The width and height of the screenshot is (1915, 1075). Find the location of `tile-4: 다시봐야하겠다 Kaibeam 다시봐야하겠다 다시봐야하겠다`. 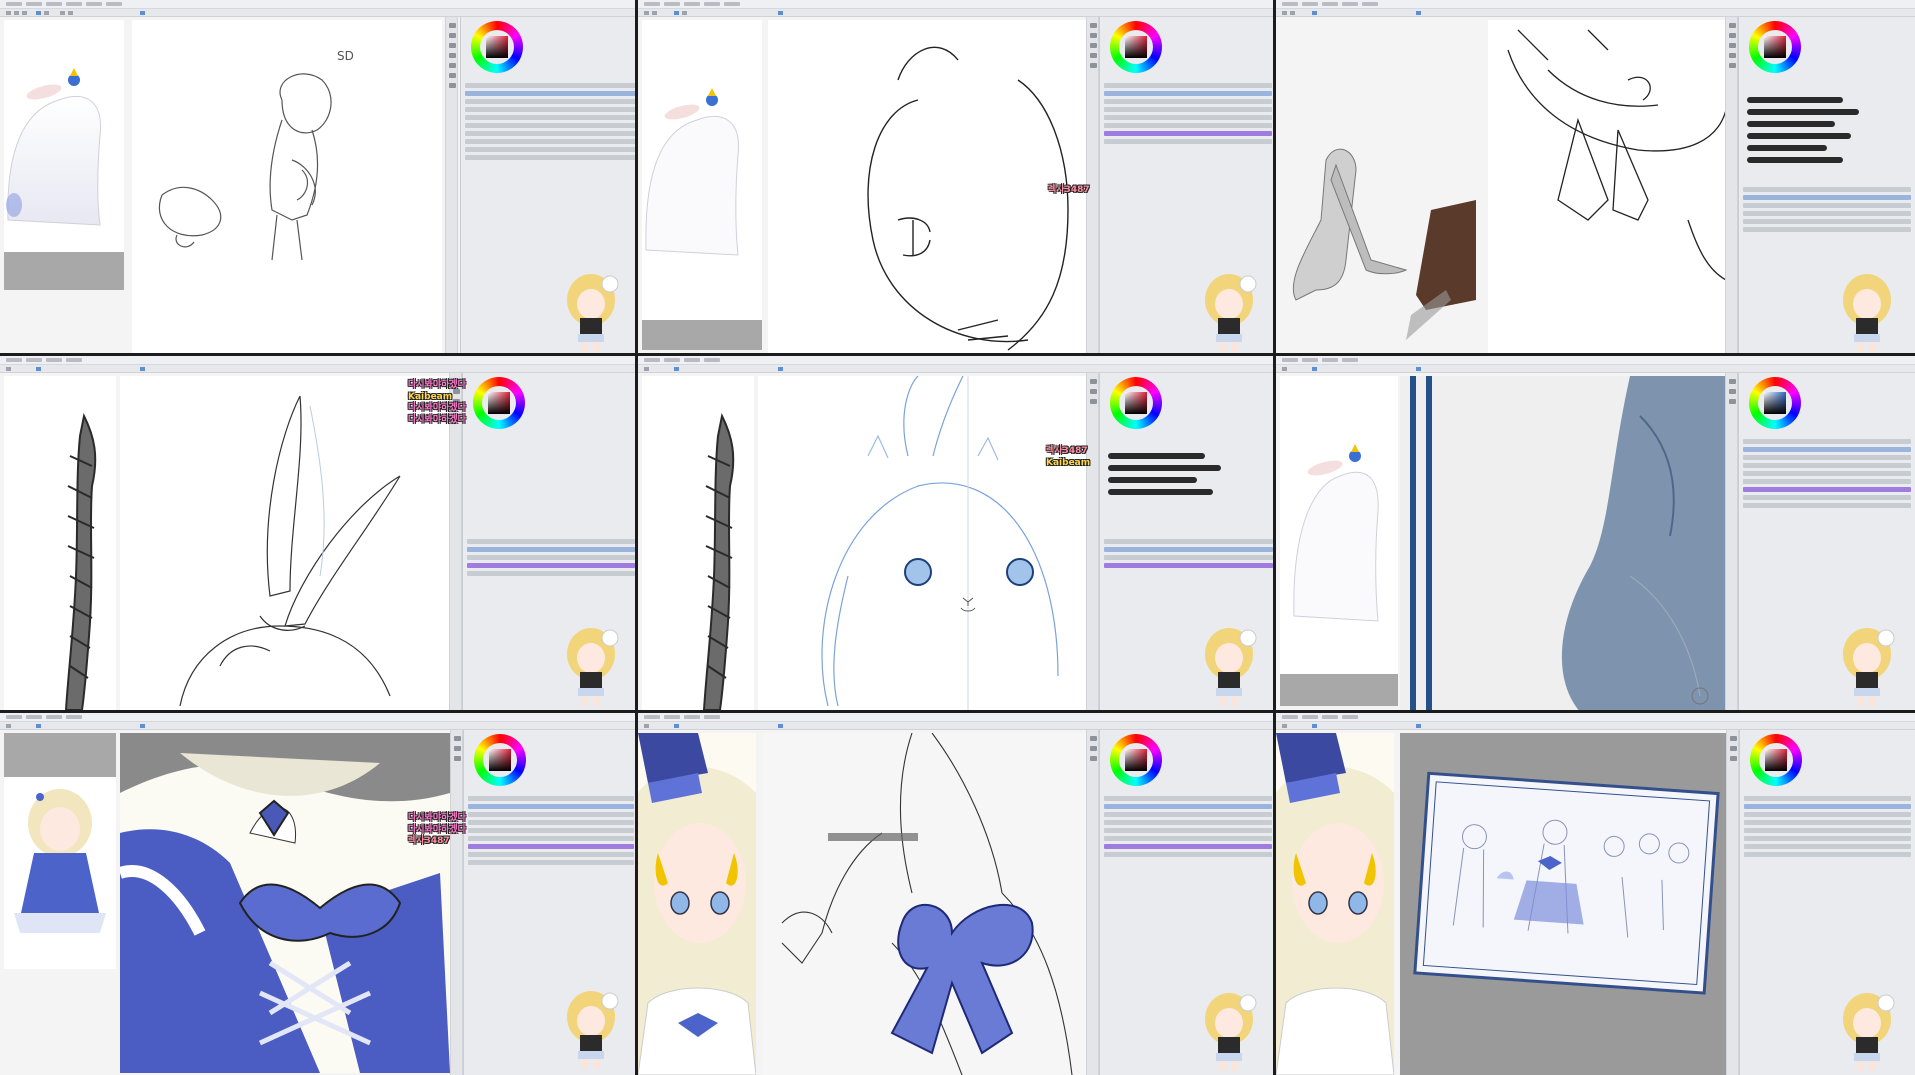

tile-4: 다시봐야하겠다 Kaibeam 다시봐야하겠다 다시봐야하겠다 is located at coordinates (319, 534).